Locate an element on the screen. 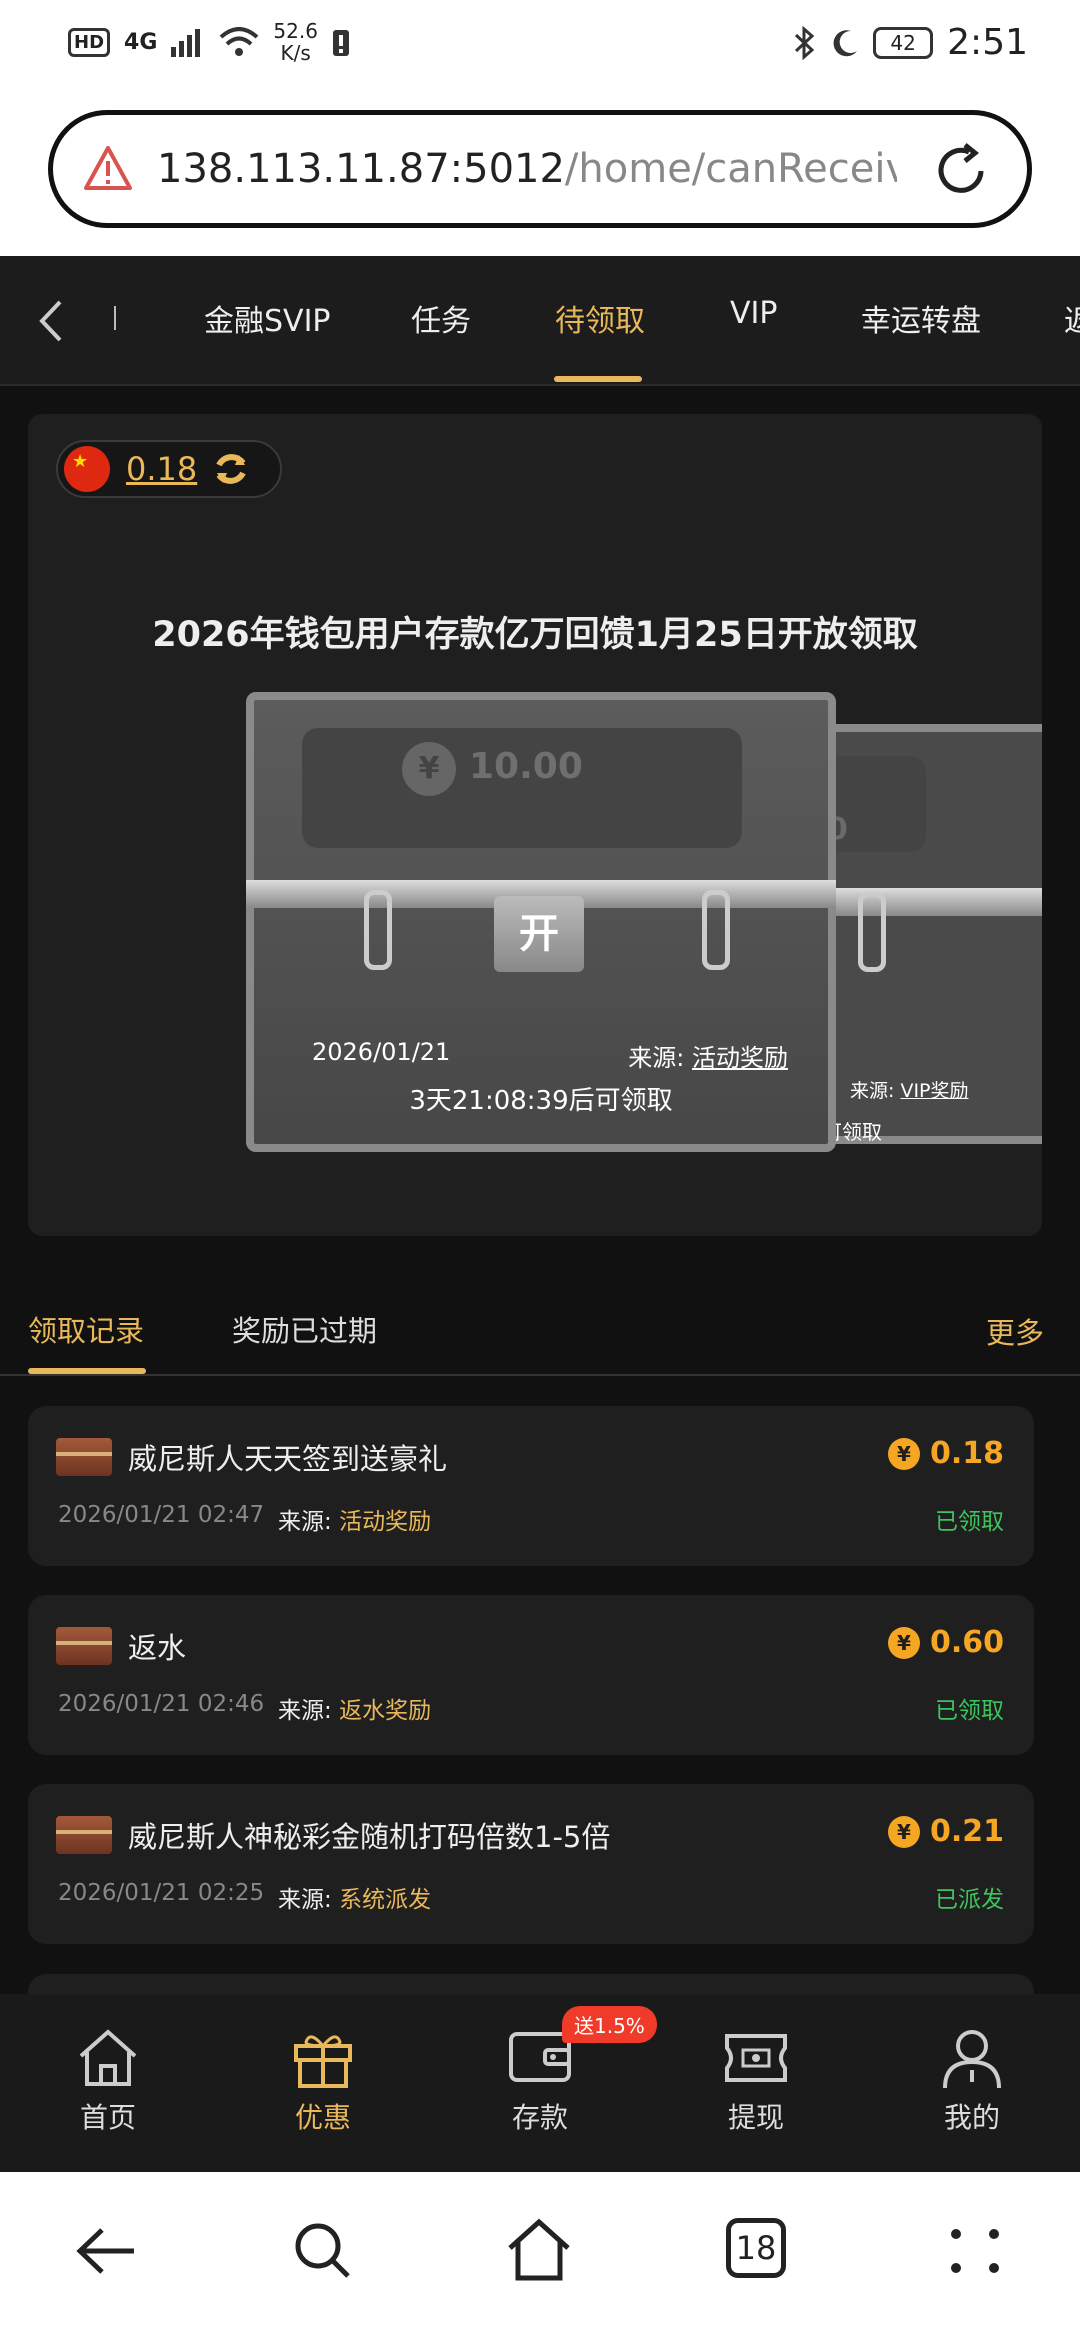 This screenshot has height=2340, width=1080. record-title: 返水 is located at coordinates (157, 1648).